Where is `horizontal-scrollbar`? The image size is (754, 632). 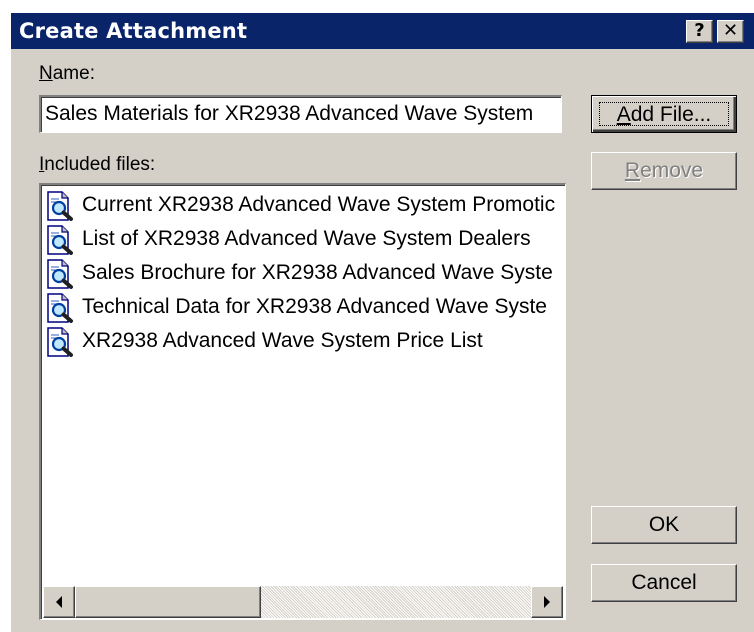
horizontal-scrollbar is located at coordinates (303, 602).